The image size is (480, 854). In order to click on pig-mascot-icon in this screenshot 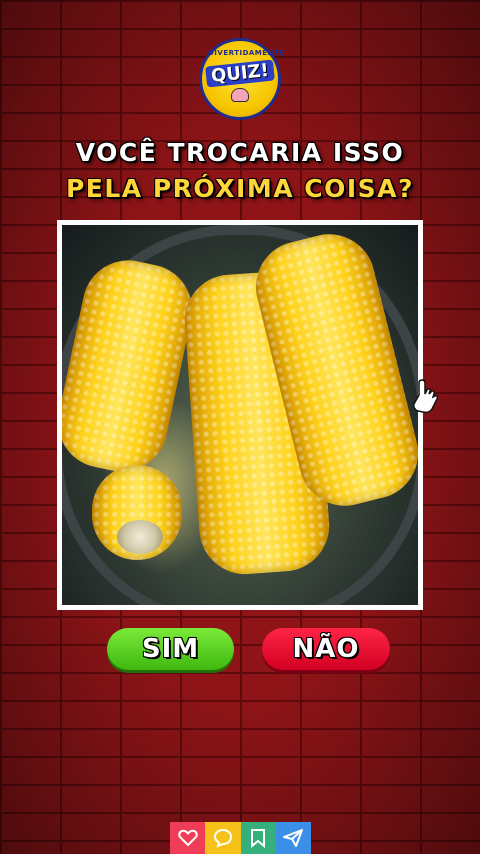, I will do `click(240, 94)`.